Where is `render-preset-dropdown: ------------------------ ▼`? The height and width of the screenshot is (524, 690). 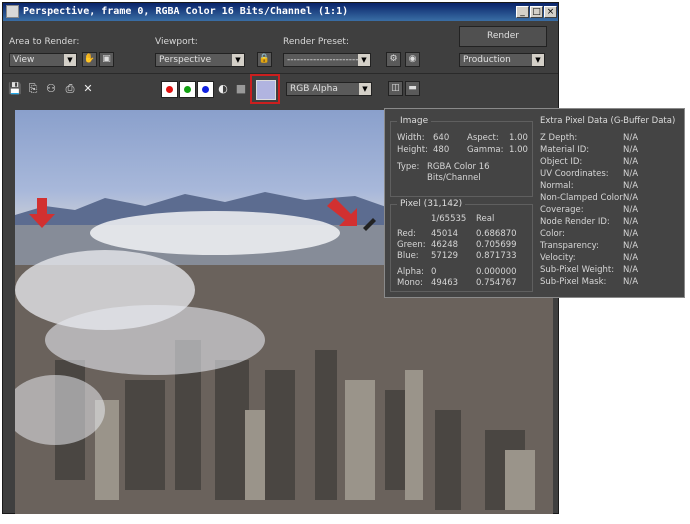
render-preset-dropdown: ------------------------ ▼ is located at coordinates (327, 60).